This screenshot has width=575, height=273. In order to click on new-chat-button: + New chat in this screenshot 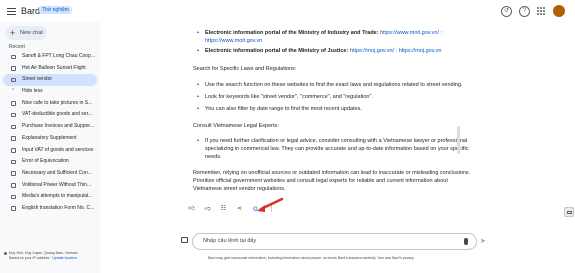, I will do `click(26, 33)`.